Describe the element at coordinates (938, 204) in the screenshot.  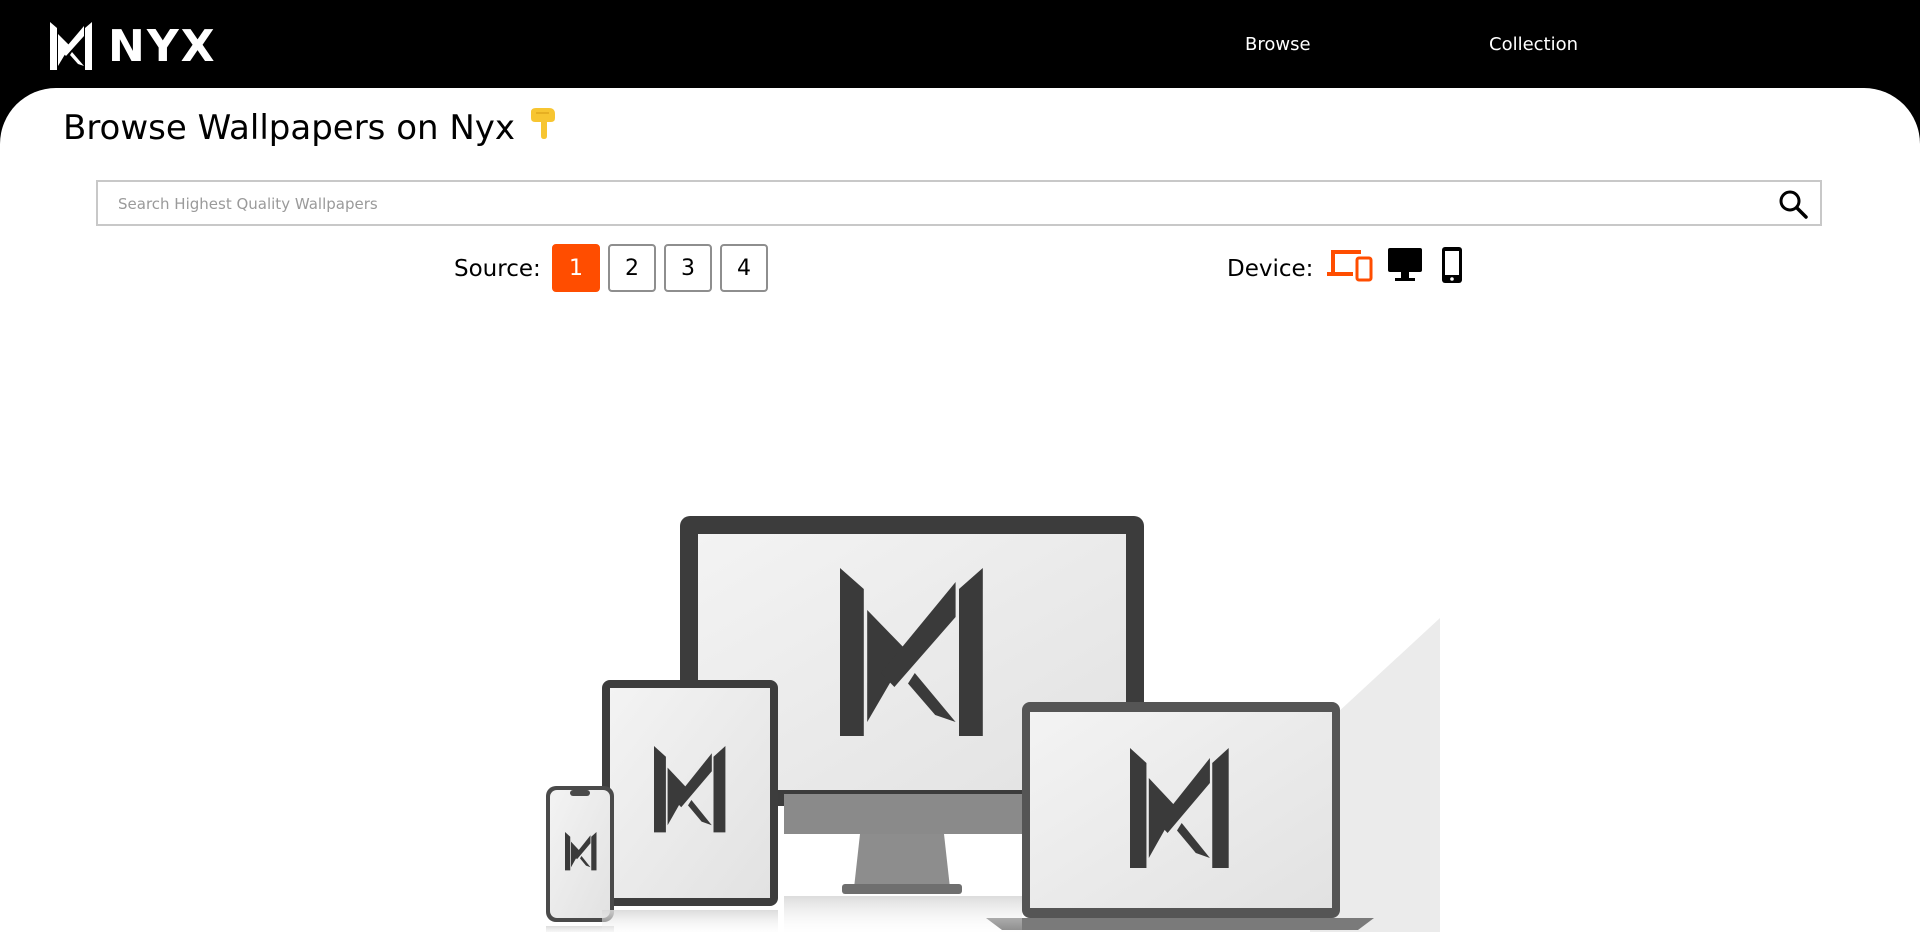
I see `search-input` at that location.